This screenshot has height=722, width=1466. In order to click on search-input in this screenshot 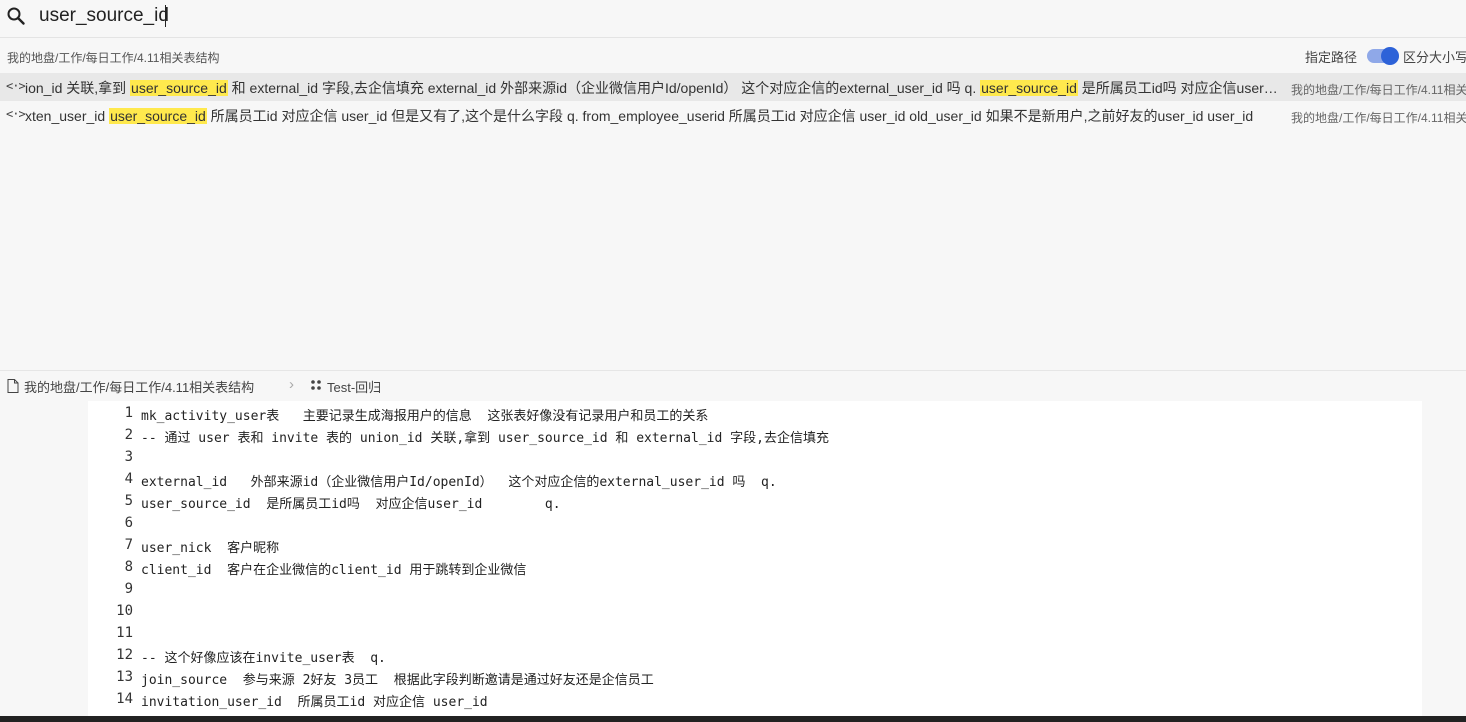, I will do `click(339, 16)`.